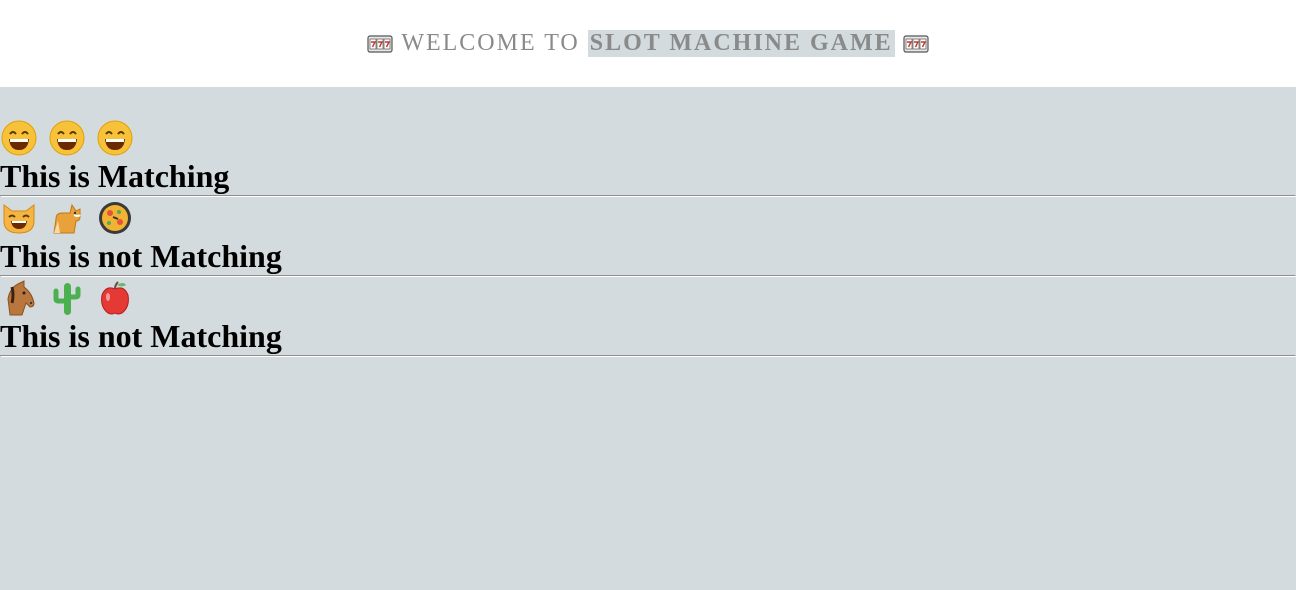 The width and height of the screenshot is (1296, 590). What do you see at coordinates (67, 299) in the screenshot?
I see `cactus-icon` at bounding box center [67, 299].